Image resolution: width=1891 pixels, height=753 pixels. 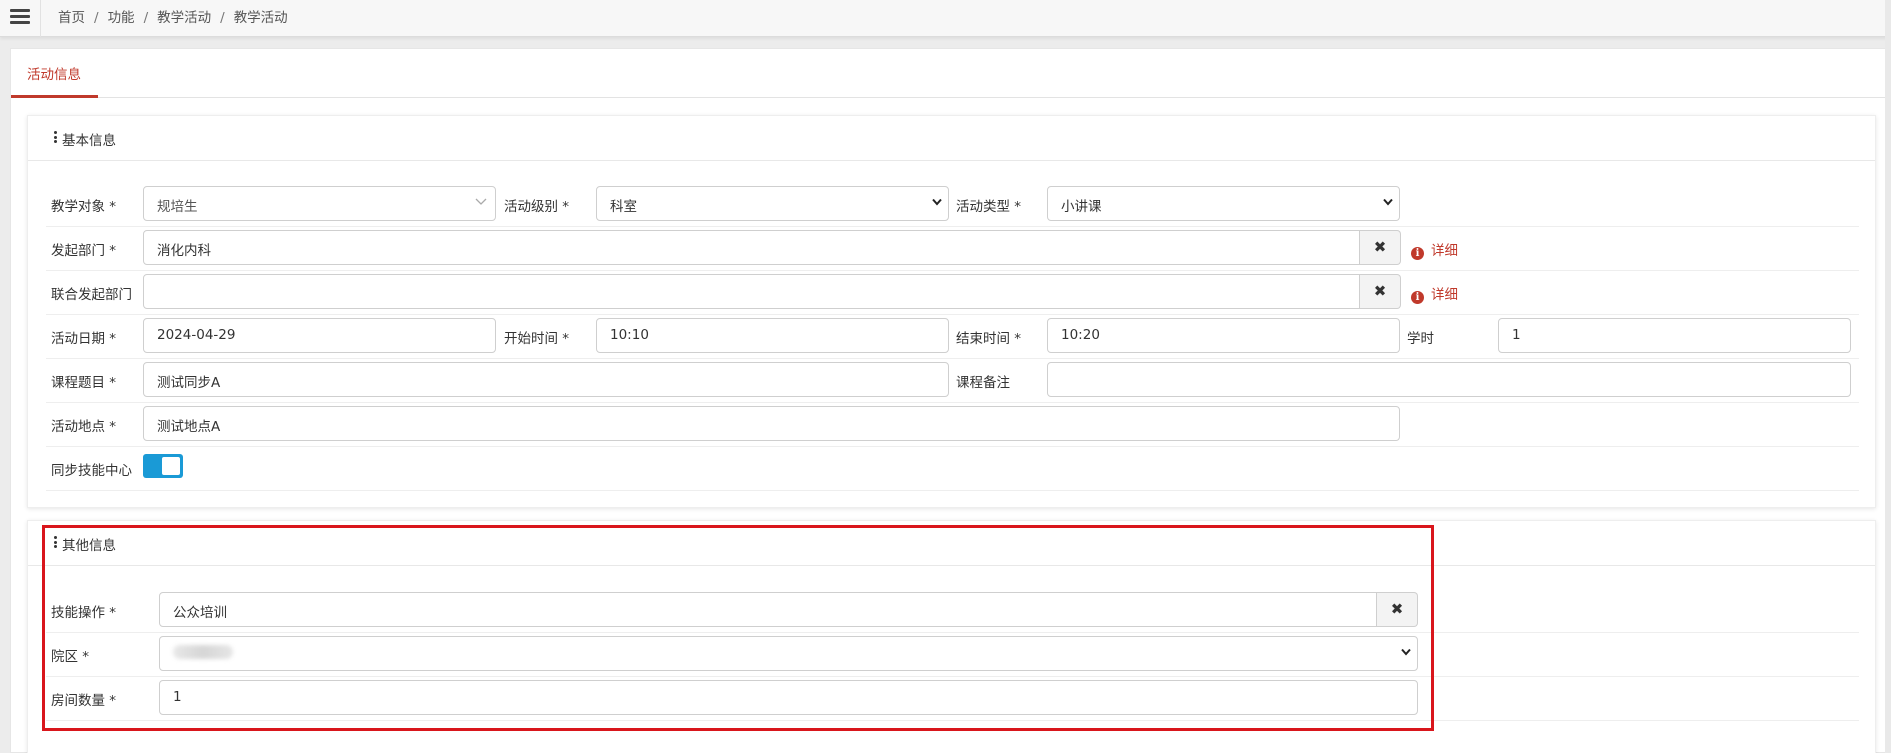 What do you see at coordinates (184, 18) in the screenshot?
I see `breadcrumb-teaching-activity: 教学活动` at bounding box center [184, 18].